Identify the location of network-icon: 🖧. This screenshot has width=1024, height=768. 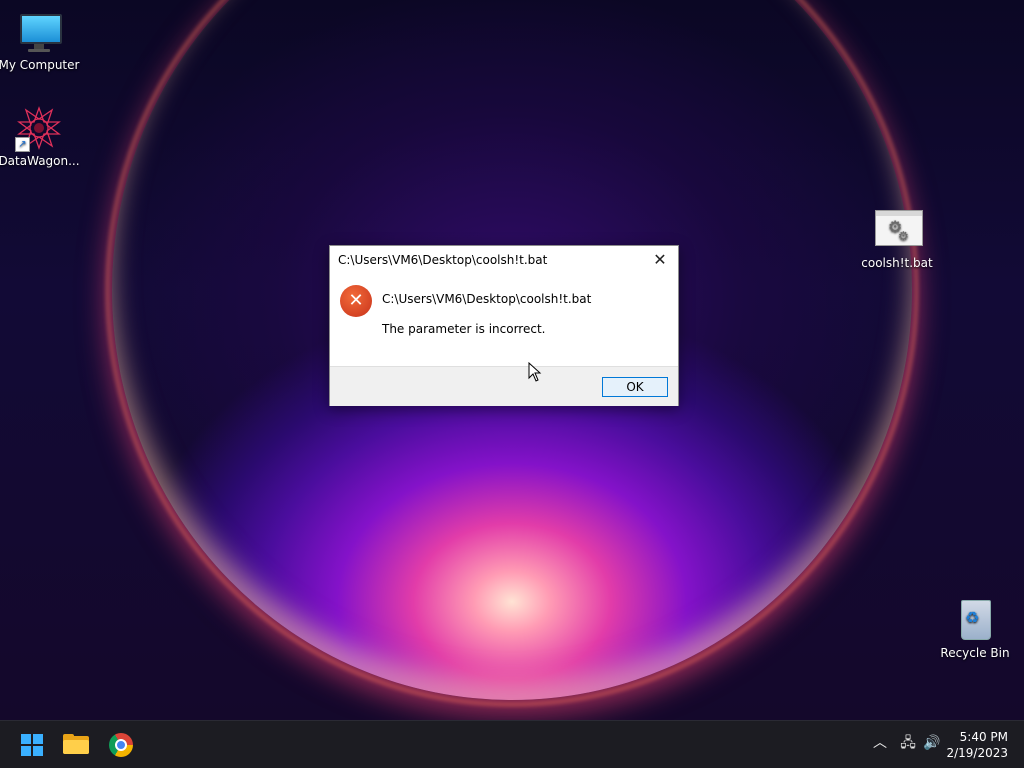
(908, 744).